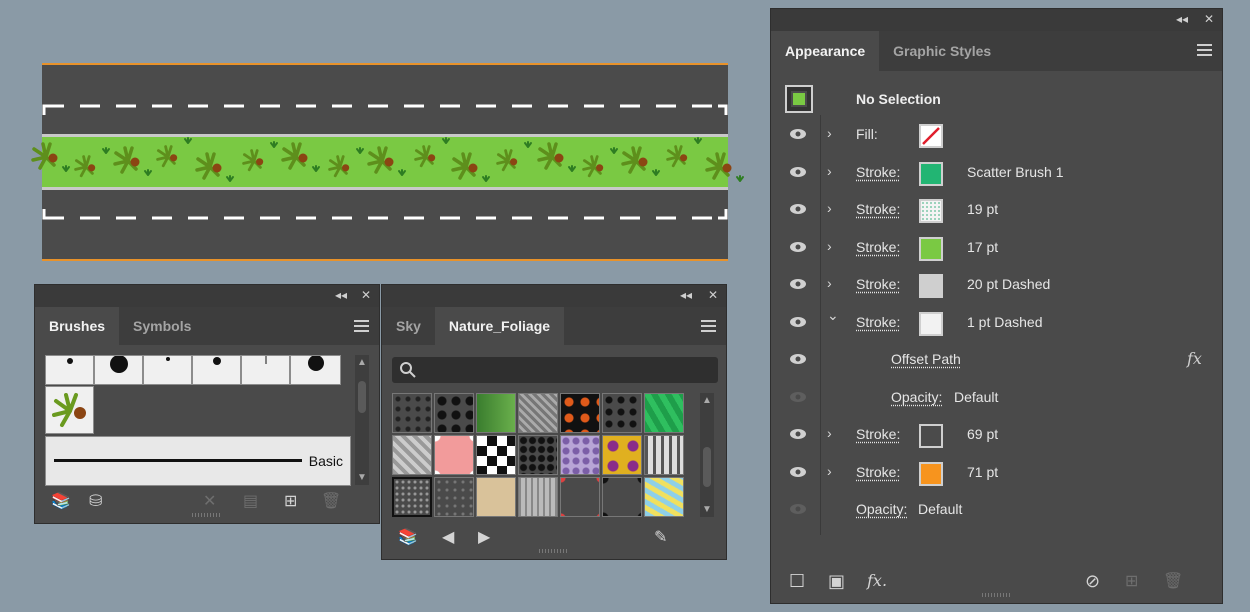 This screenshot has width=1250, height=612. What do you see at coordinates (69, 410) in the screenshot?
I see `scatter-brush-swatch` at bounding box center [69, 410].